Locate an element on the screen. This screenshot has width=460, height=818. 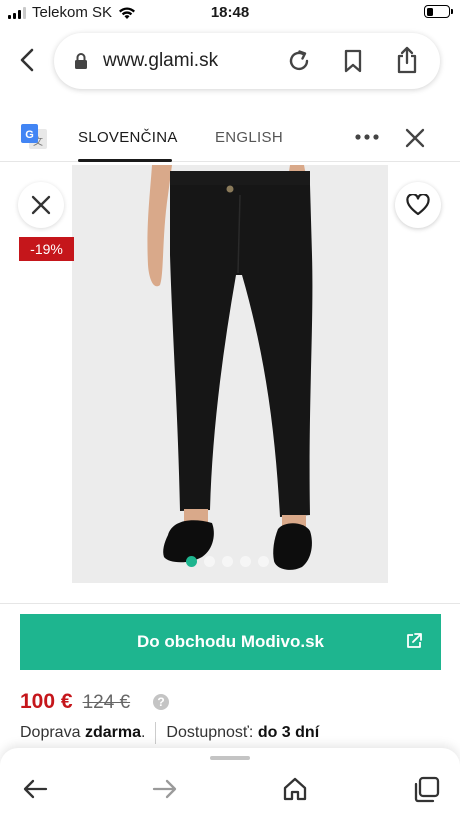
grabber-handle is located at coordinates (230, 758).